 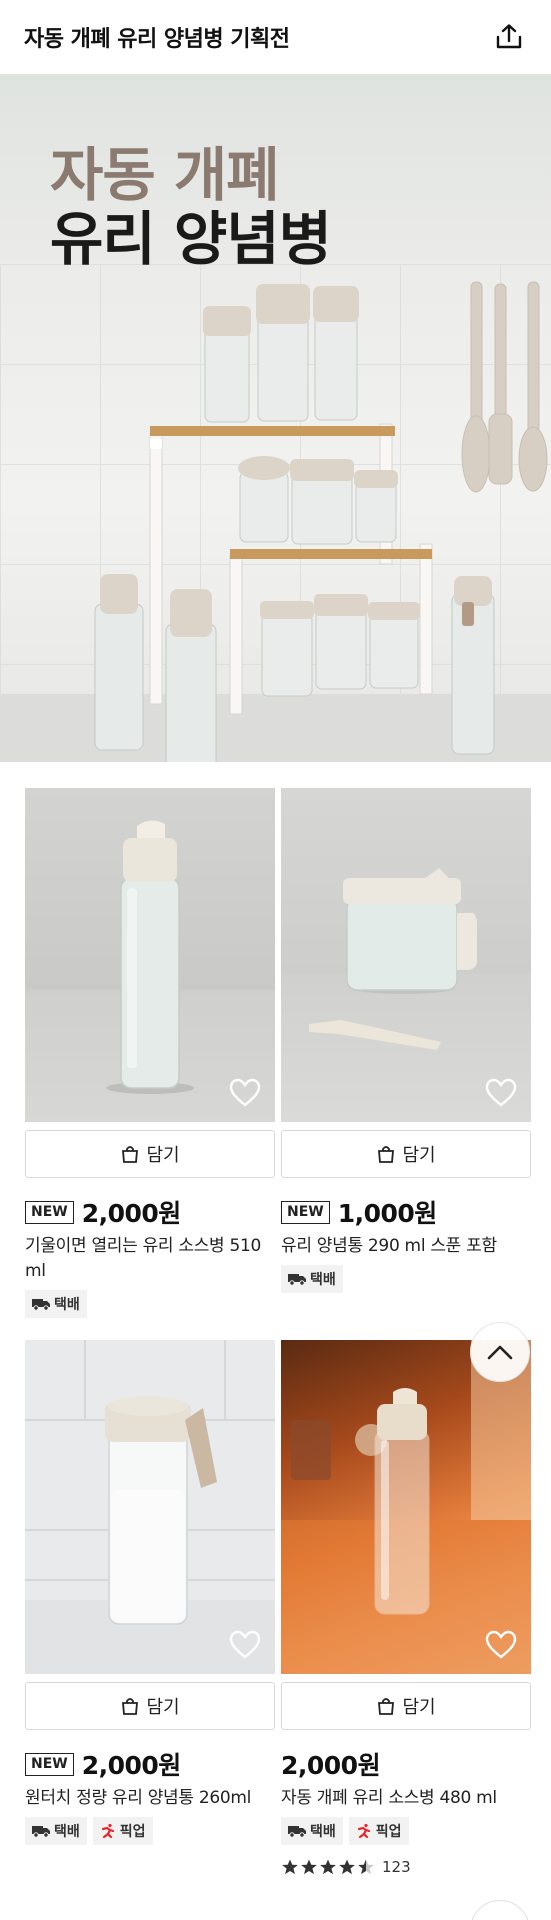 I want to click on product-name: 기울이면 열리는 유리 소스병 510 ml, so click(x=150, y=1259).